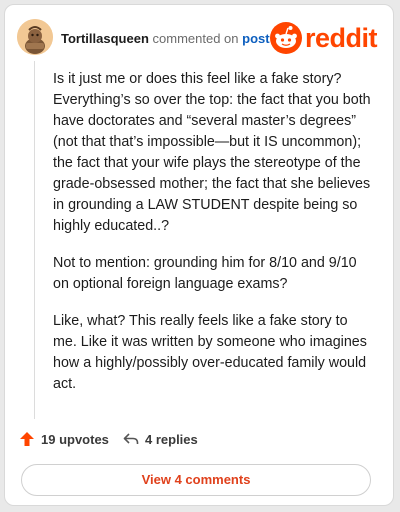 The height and width of the screenshot is (512, 400). What do you see at coordinates (171, 439) in the screenshot?
I see `reply-count: 4 replies` at bounding box center [171, 439].